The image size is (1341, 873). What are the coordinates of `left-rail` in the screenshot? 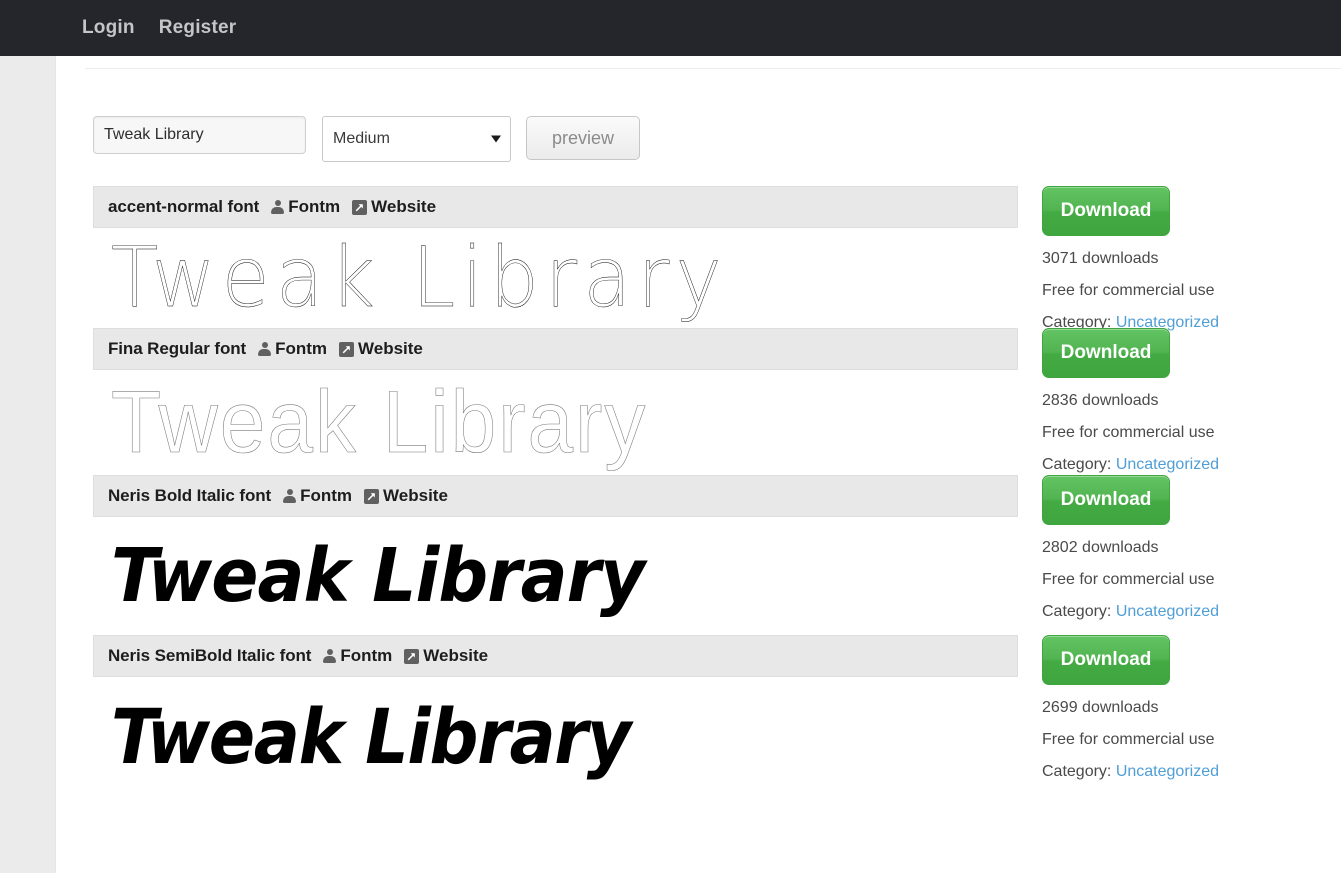 It's located at (27, 464).